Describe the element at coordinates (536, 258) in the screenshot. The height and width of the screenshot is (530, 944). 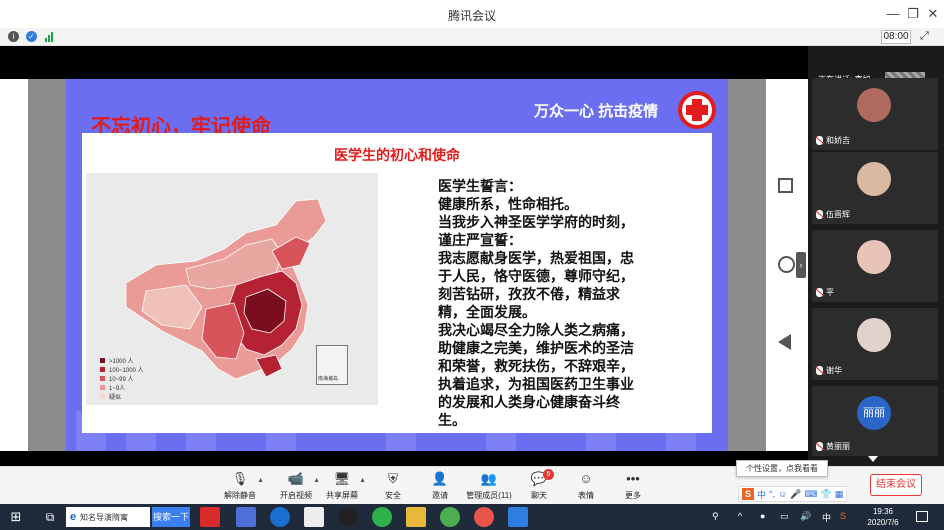
I see `oath-line: 我志愿献身医学，热爱祖国，忠` at that location.